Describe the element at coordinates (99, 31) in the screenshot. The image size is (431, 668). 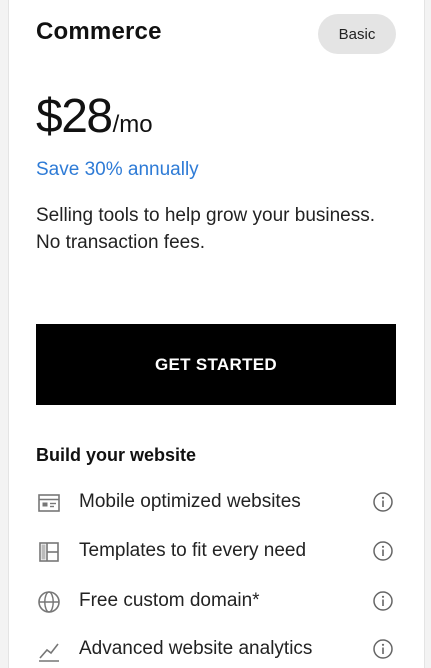
I see `plan-name: Commerce` at that location.